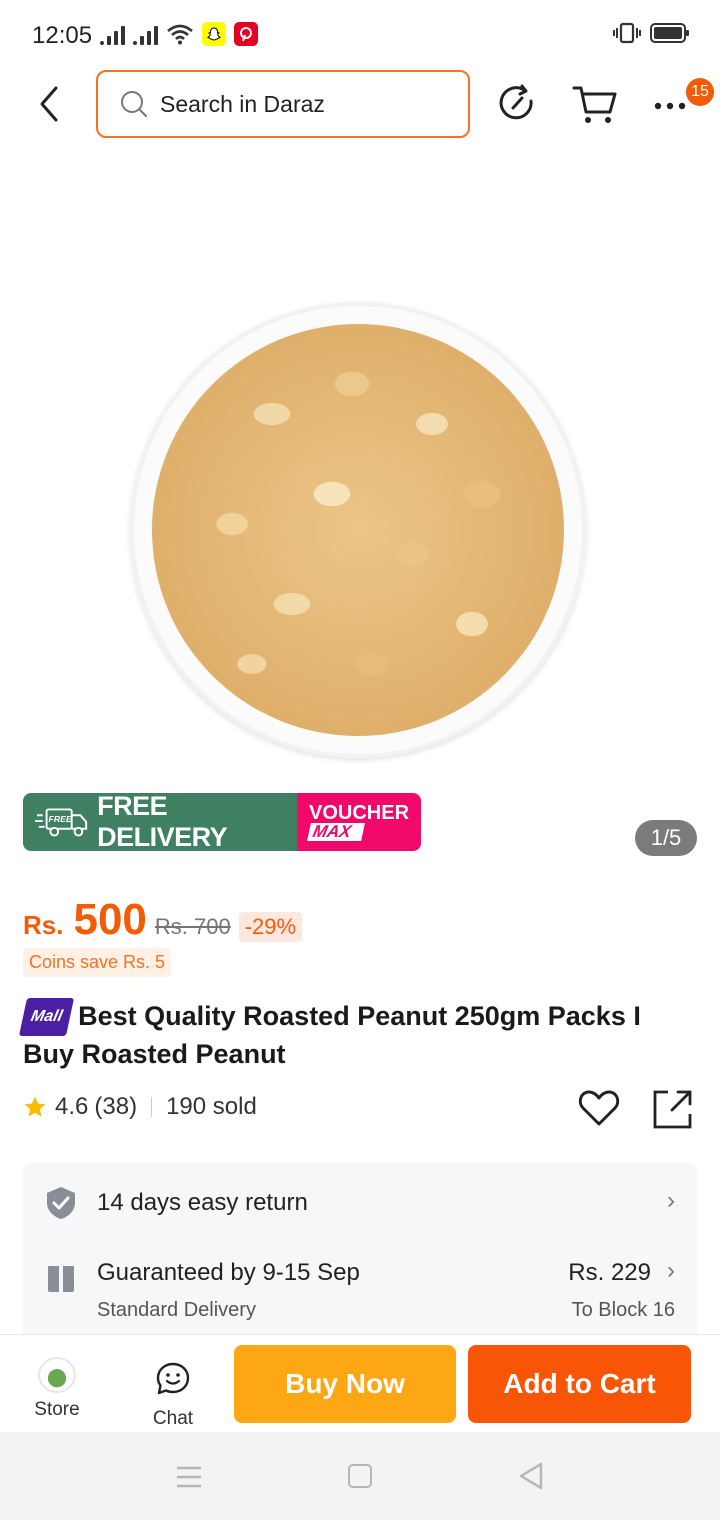 The image size is (720, 1520). I want to click on free-delivery-badge: FREE FREE DELIVERY, so click(160, 822).